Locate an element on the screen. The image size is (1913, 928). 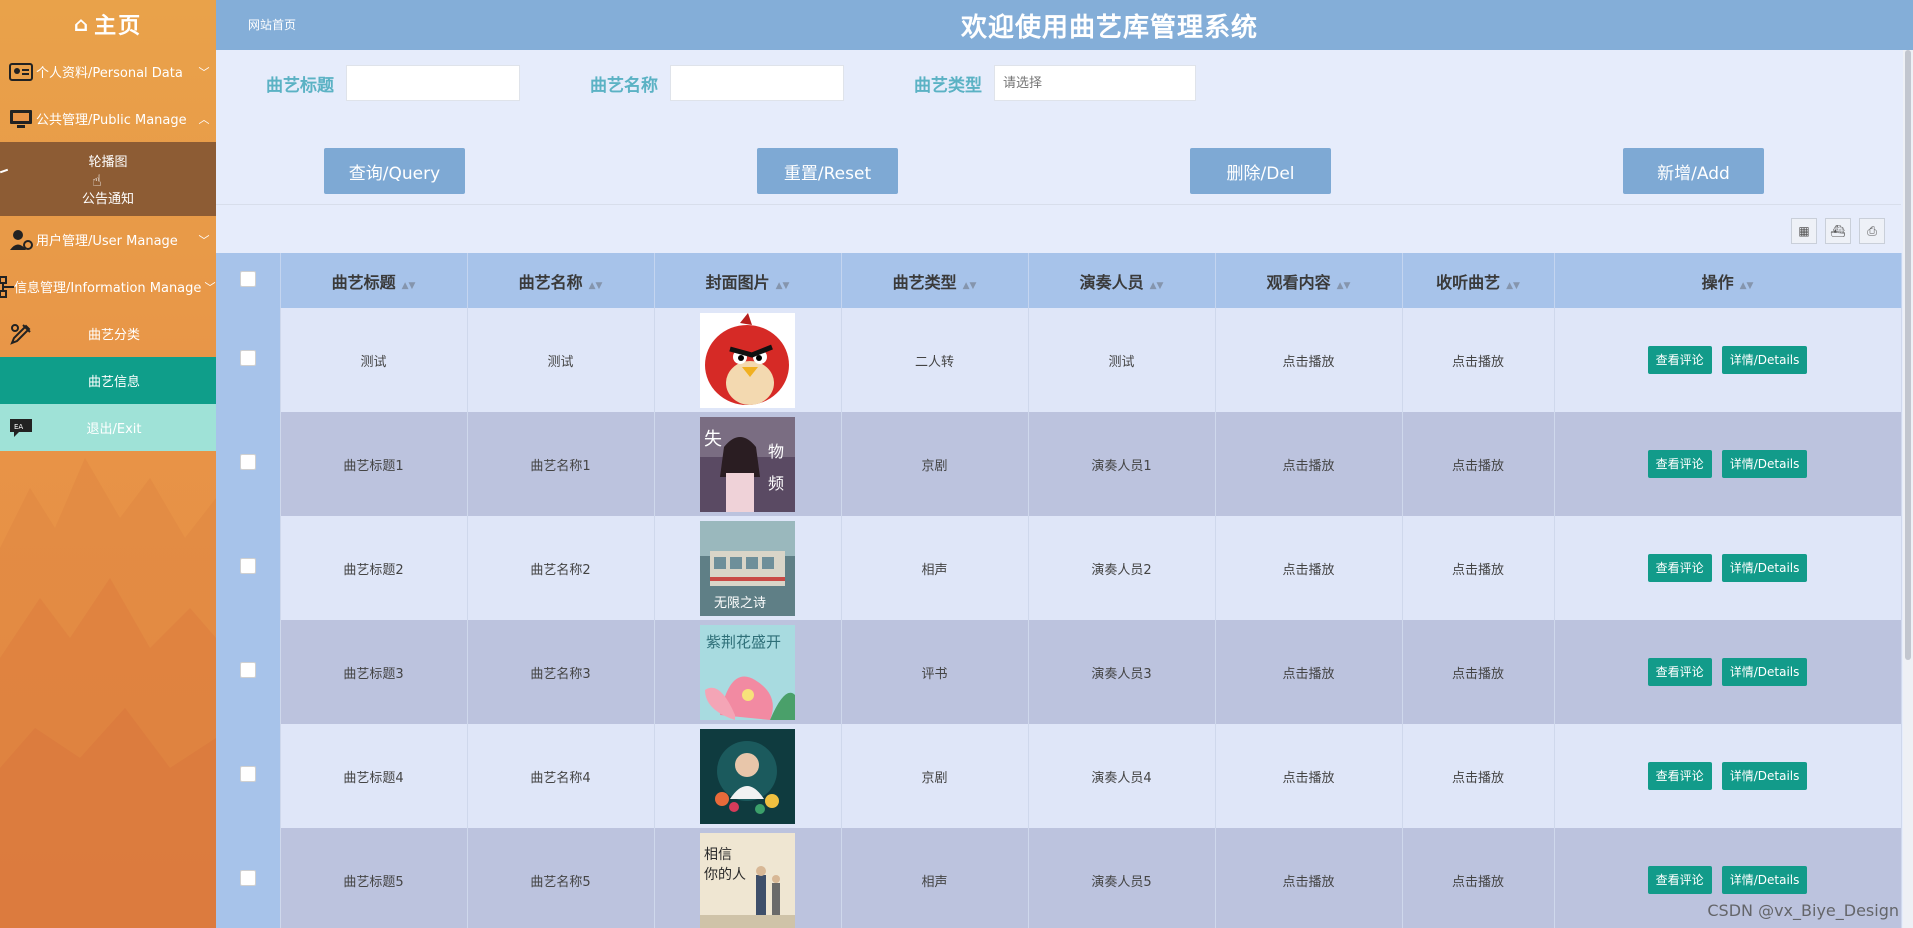
chat-exit-icon: EA is located at coordinates (21, 428).